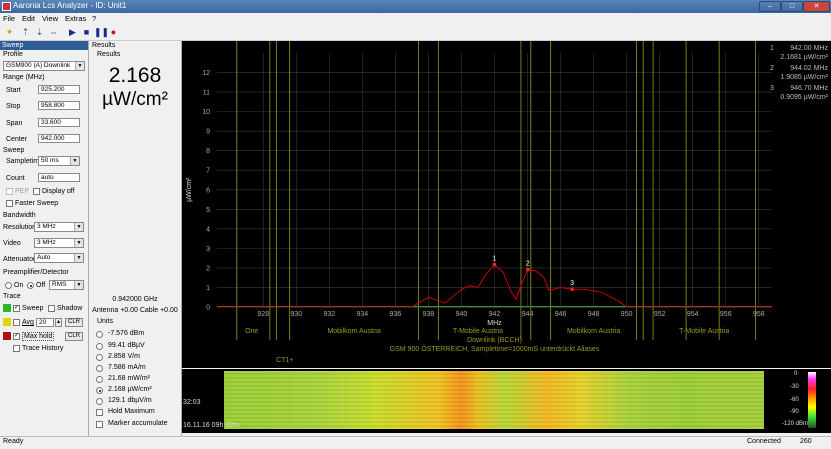 The width and height of the screenshot is (831, 449). What do you see at coordinates (113, 32) in the screenshot?
I see `record-icon: ●` at bounding box center [113, 32].